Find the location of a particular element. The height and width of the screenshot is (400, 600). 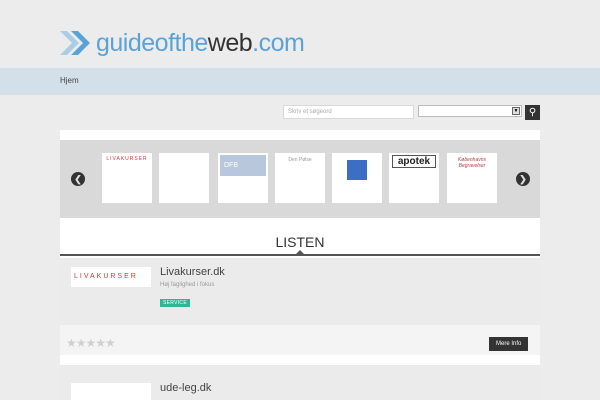

double-chevron-icon is located at coordinates (75, 43).